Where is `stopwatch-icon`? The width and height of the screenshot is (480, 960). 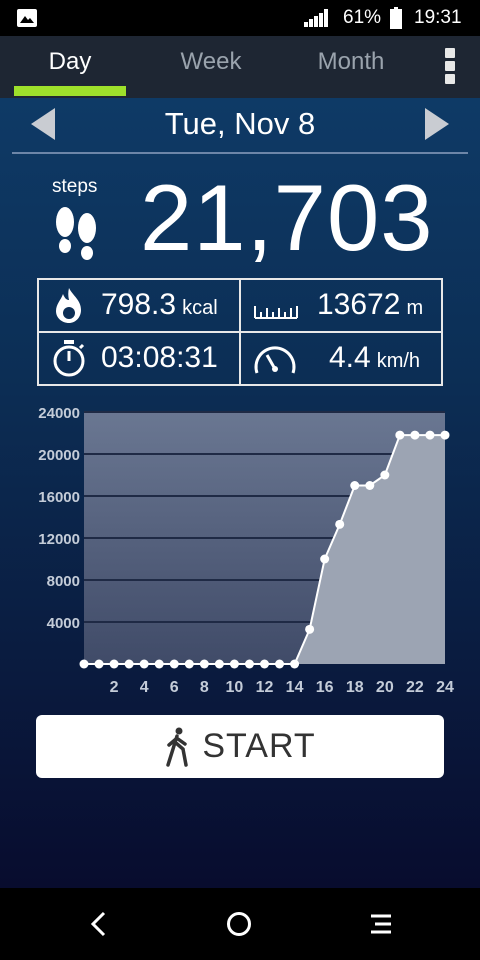
stopwatch-icon is located at coordinates (69, 358).